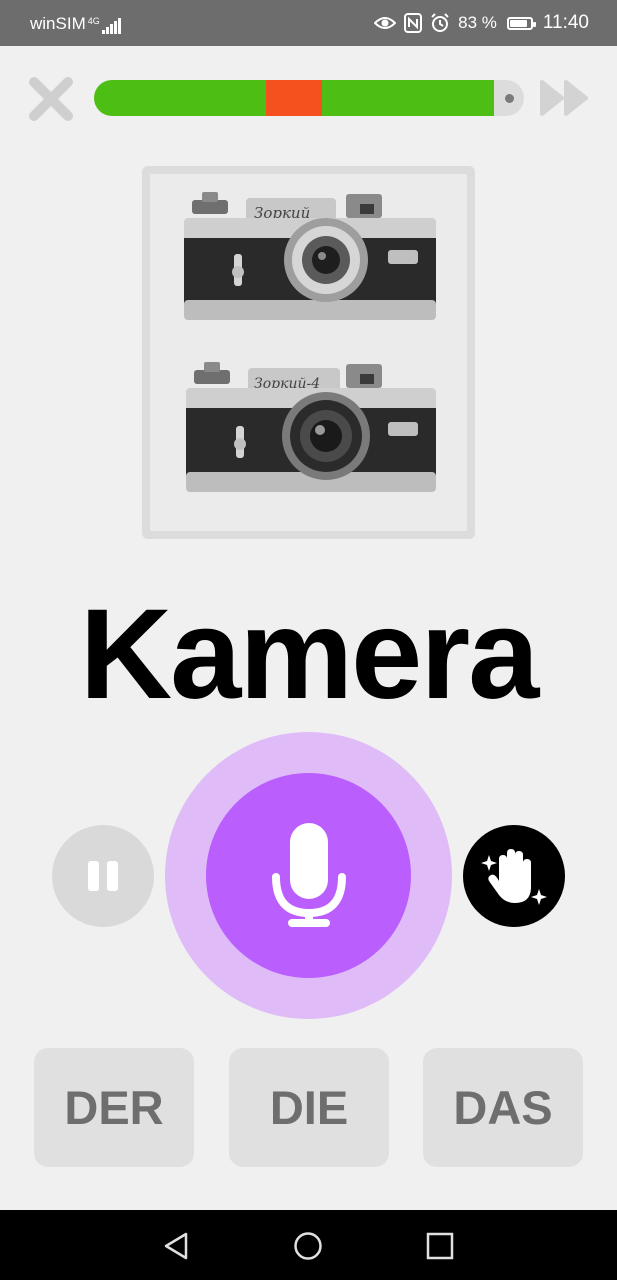  What do you see at coordinates (93, 21) in the screenshot?
I see `network-type: 4G` at bounding box center [93, 21].